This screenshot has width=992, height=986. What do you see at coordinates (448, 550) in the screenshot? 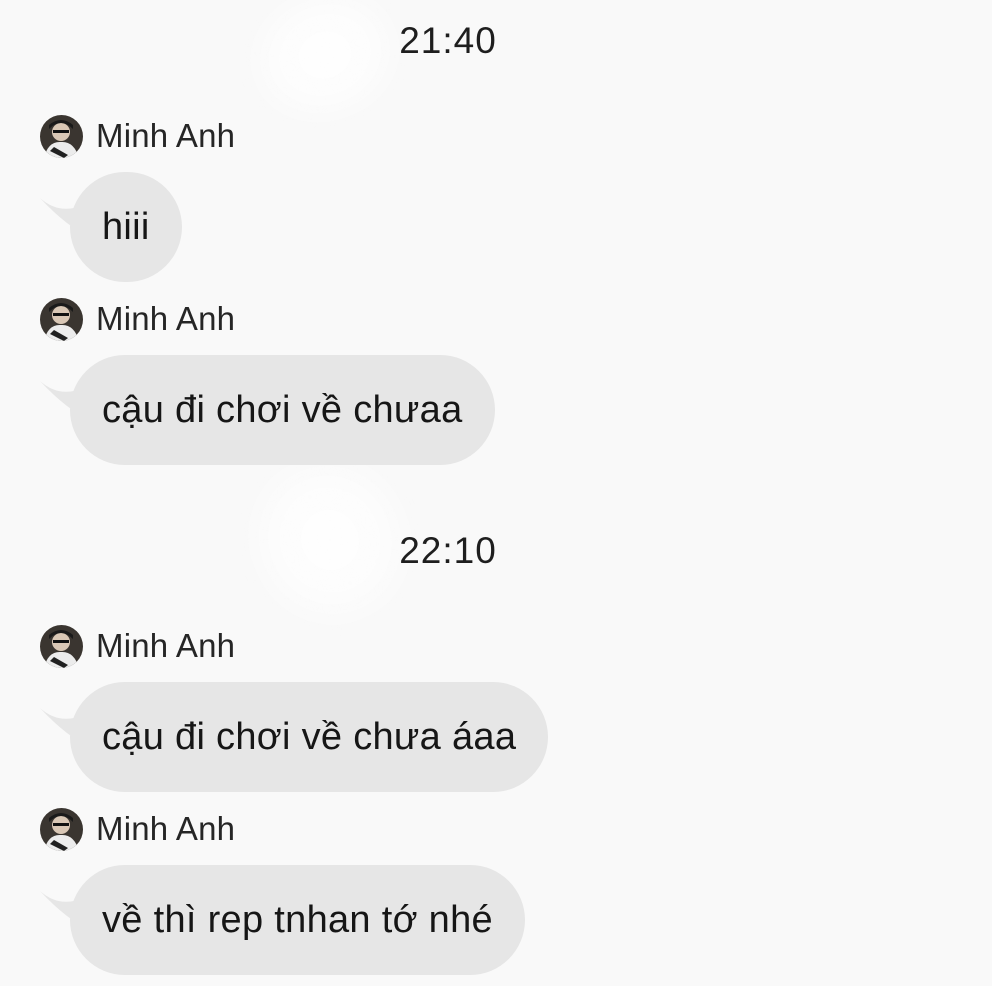
I see `timestamp: 22:10` at bounding box center [448, 550].